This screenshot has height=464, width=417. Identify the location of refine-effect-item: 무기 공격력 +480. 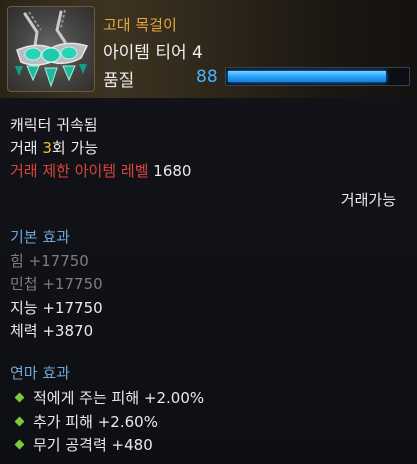
(81, 444).